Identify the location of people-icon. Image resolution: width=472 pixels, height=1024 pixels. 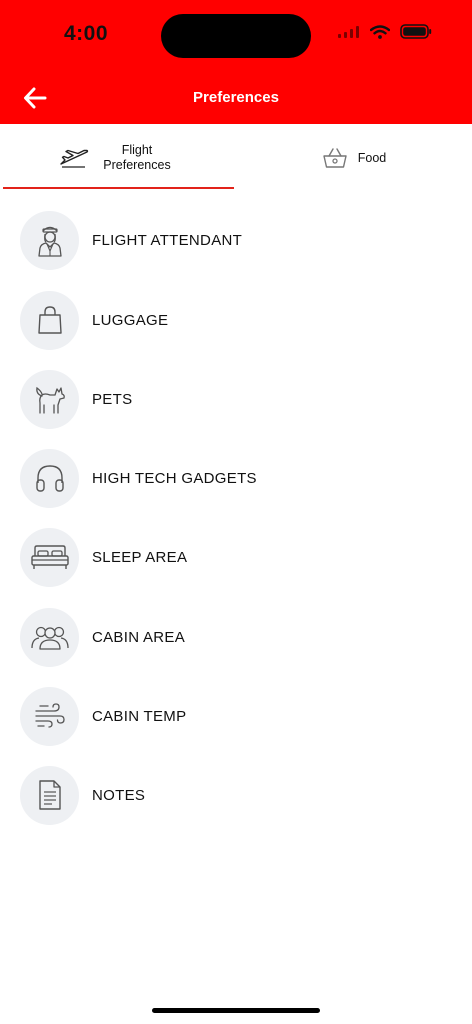
(49, 638).